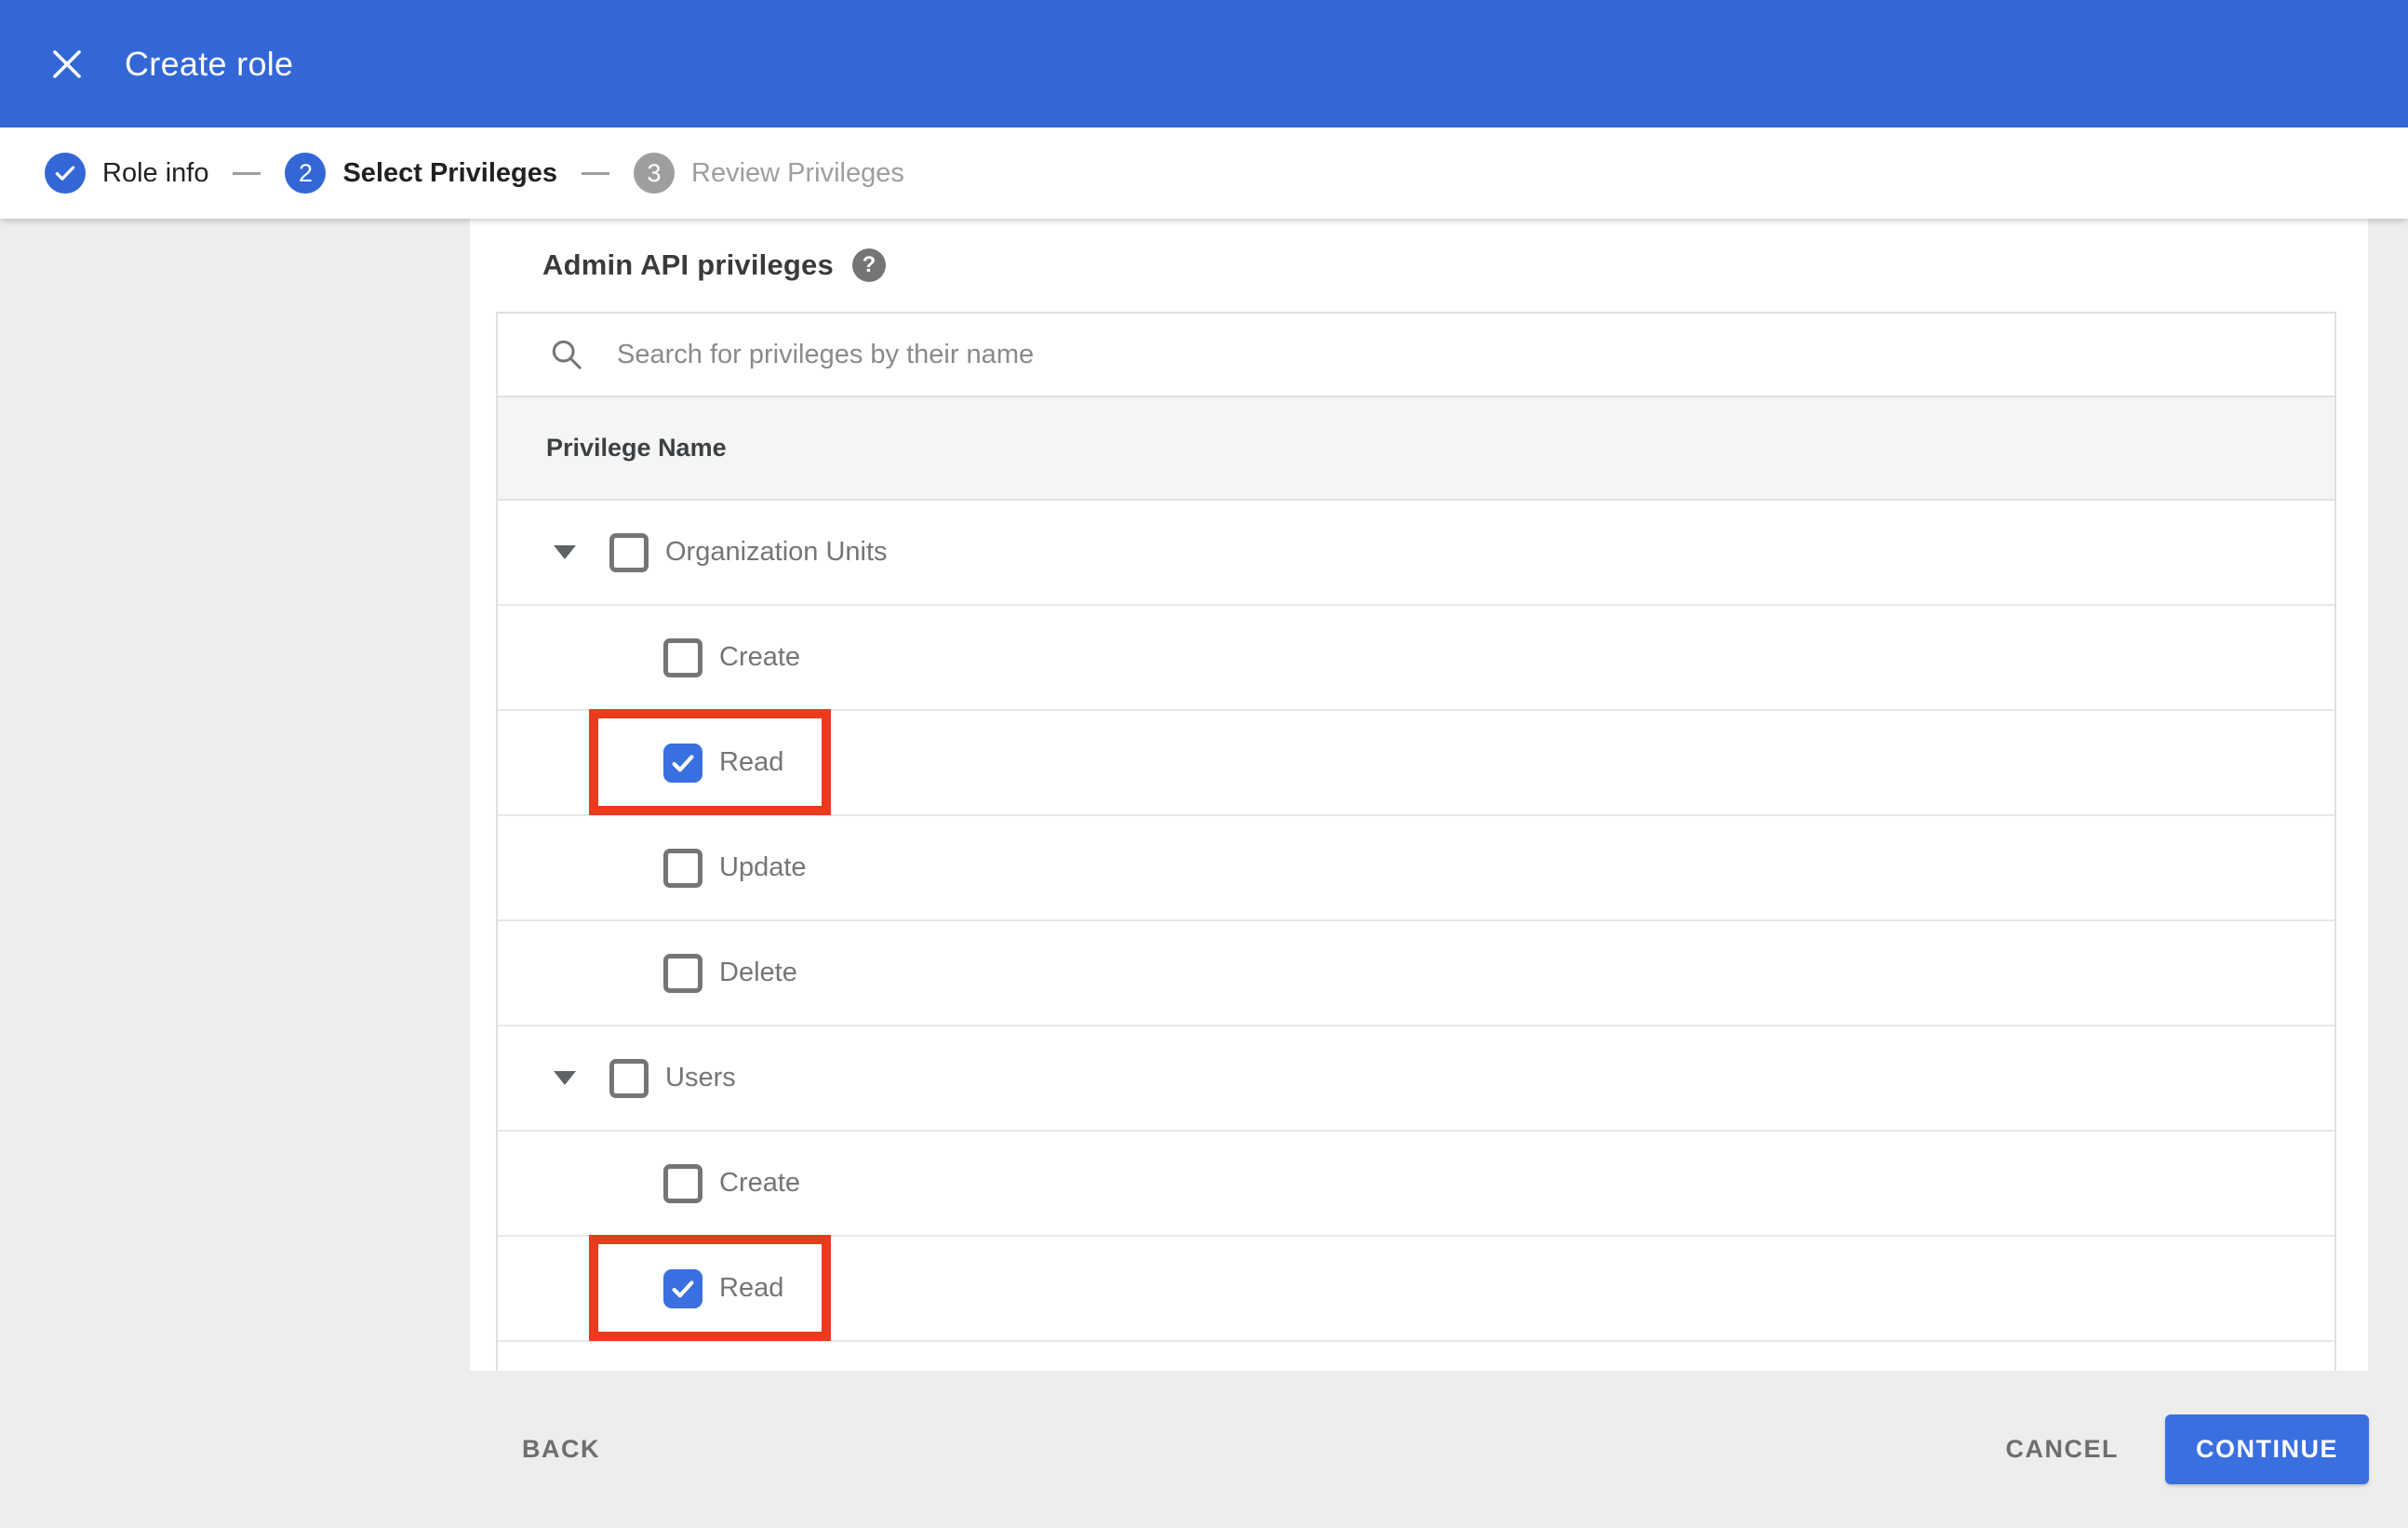 This screenshot has width=2408, height=1528. I want to click on search-row, so click(1416, 354).